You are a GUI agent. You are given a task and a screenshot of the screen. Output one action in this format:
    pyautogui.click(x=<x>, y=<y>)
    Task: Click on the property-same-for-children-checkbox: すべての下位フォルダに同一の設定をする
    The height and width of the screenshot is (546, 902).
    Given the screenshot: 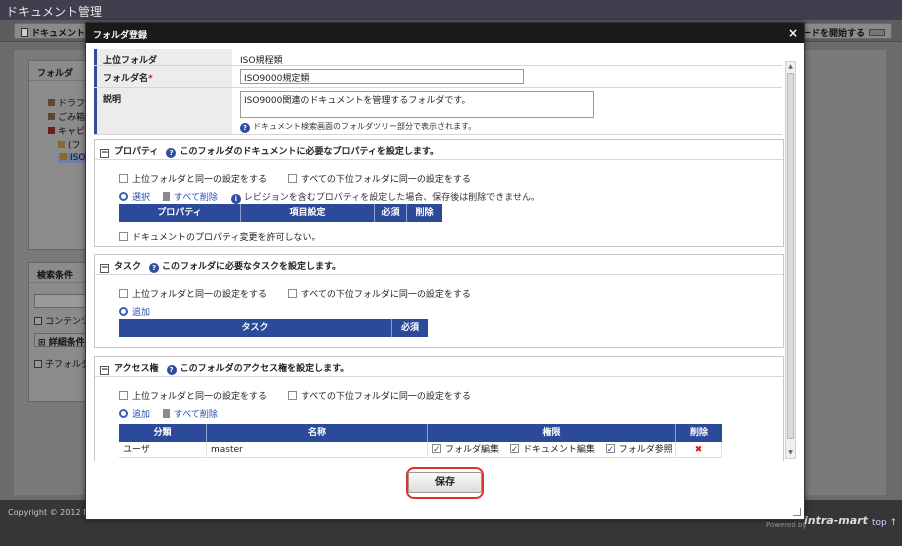 What is the action you would take?
    pyautogui.click(x=379, y=179)
    